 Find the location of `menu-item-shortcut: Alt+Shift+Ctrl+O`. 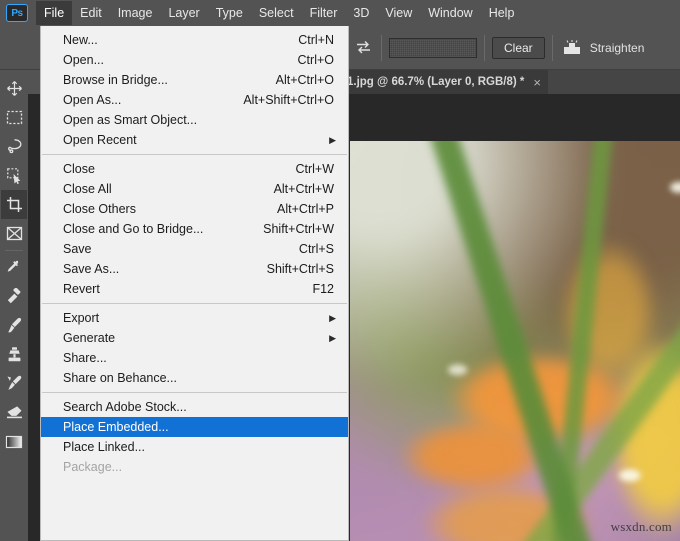

menu-item-shortcut: Alt+Shift+Ctrl+O is located at coordinates (288, 100).